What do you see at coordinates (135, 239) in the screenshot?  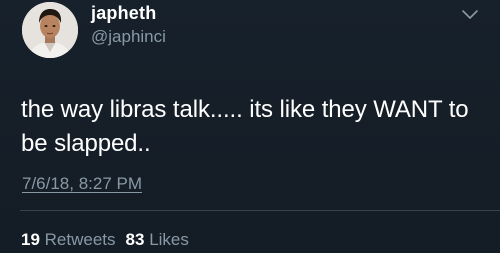 I see `likes-count: 83` at bounding box center [135, 239].